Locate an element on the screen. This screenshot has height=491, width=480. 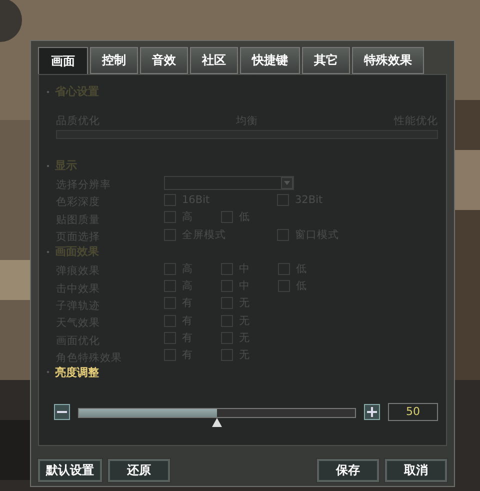
dialog-button: 默认设置 is located at coordinates (70, 470).